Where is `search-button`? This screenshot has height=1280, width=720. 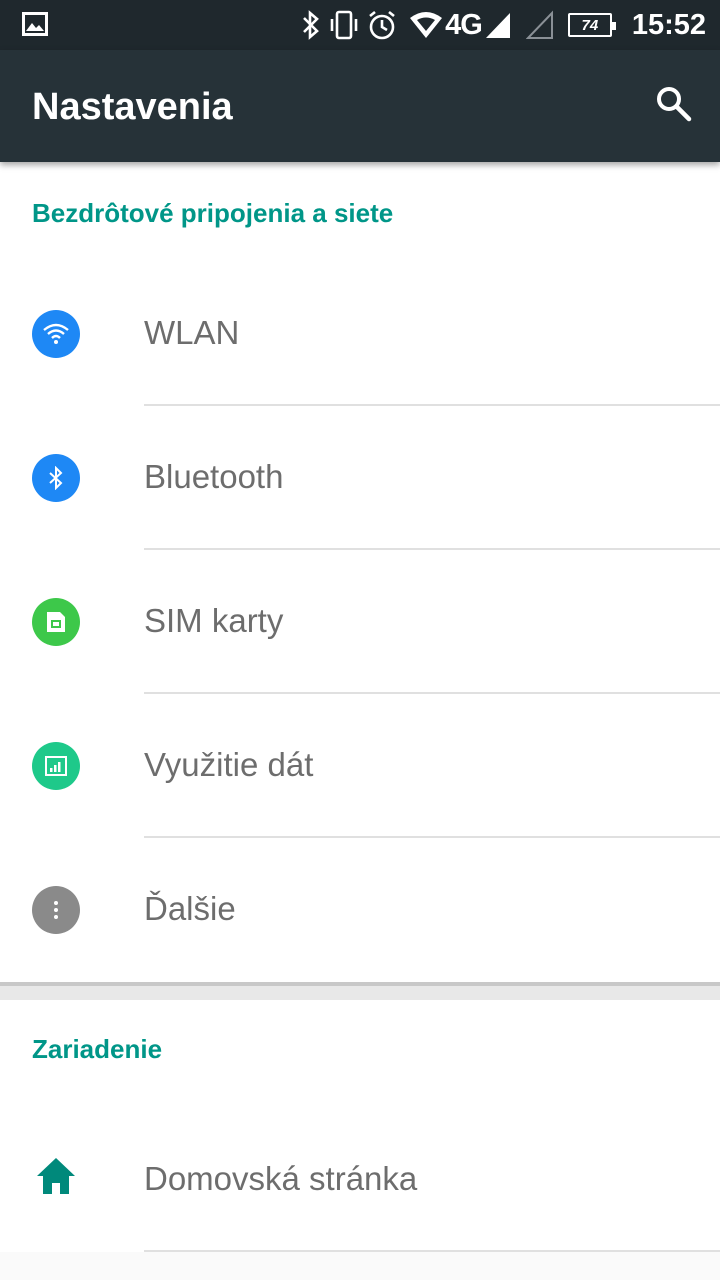
search-button is located at coordinates (674, 106).